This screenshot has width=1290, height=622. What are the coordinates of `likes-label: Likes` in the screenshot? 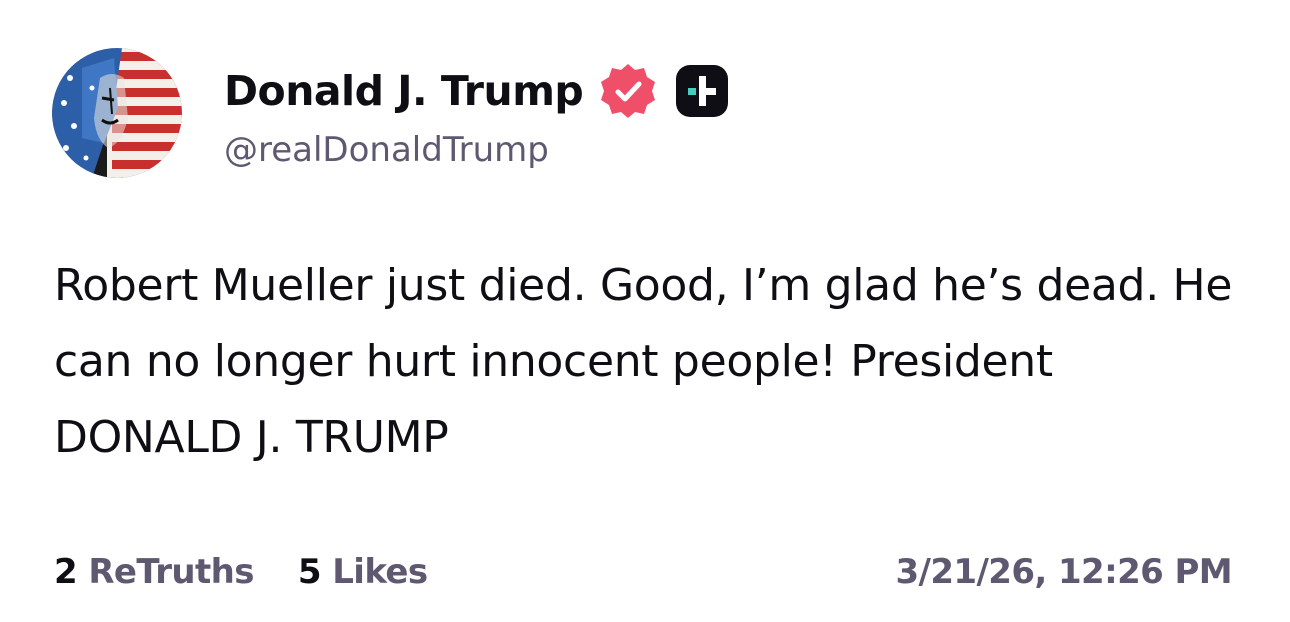 It's located at (380, 572).